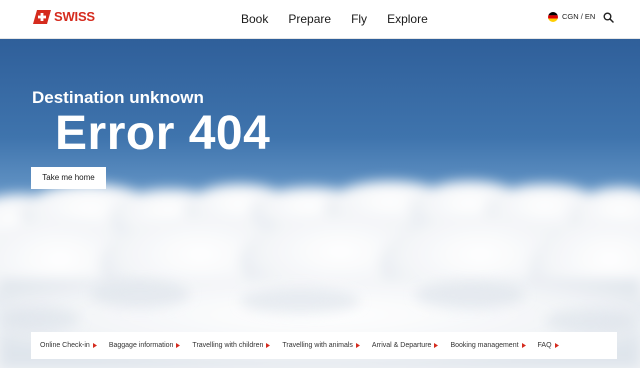 The height and width of the screenshot is (368, 640). What do you see at coordinates (544, 345) in the screenshot?
I see `quicklink-label: FAQ` at bounding box center [544, 345].